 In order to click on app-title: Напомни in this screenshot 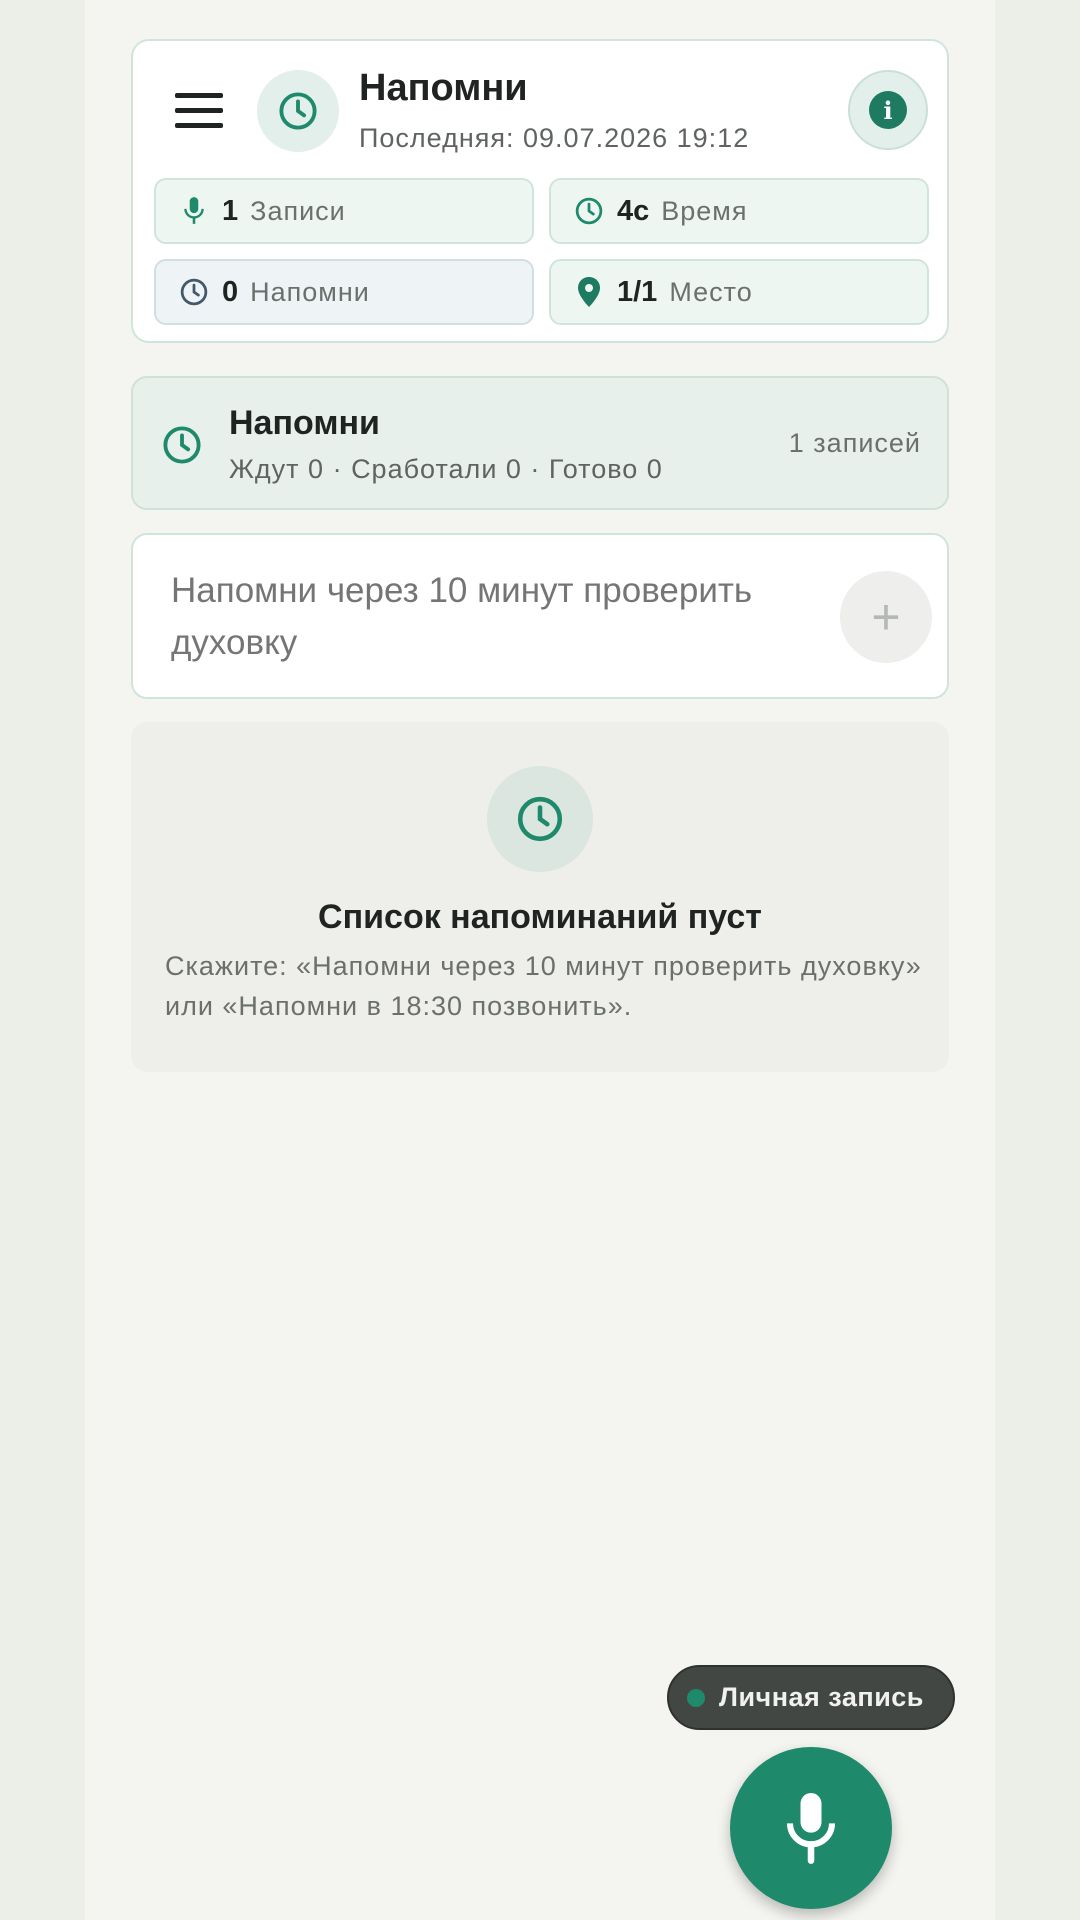, I will do `click(443, 88)`.